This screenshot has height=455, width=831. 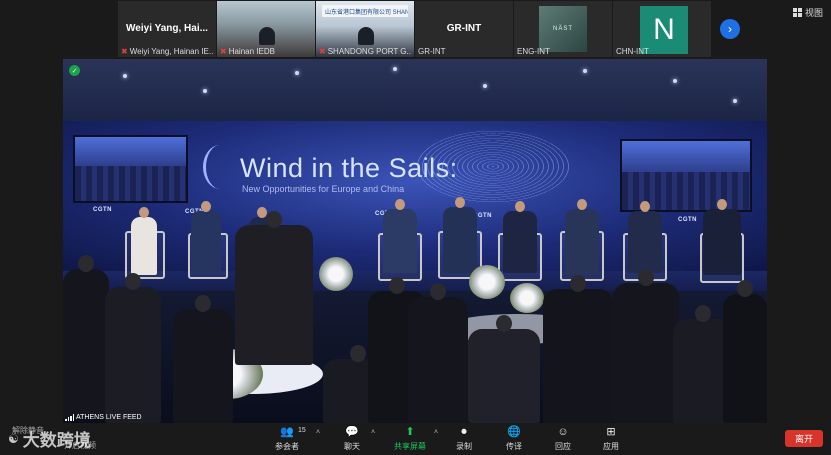 I want to click on participant-label: GR-INT, so click(x=432, y=51).